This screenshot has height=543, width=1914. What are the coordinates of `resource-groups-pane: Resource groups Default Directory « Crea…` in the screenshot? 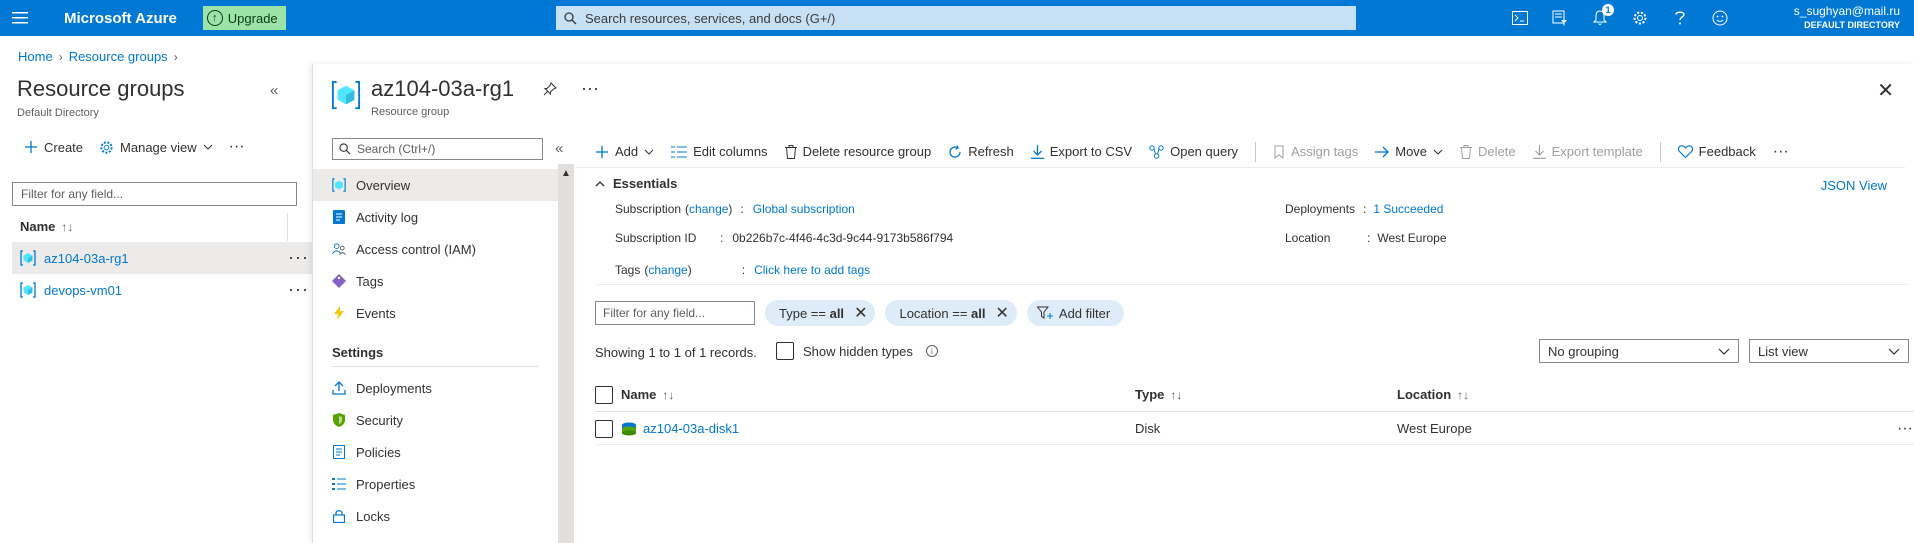 It's located at (156, 307).